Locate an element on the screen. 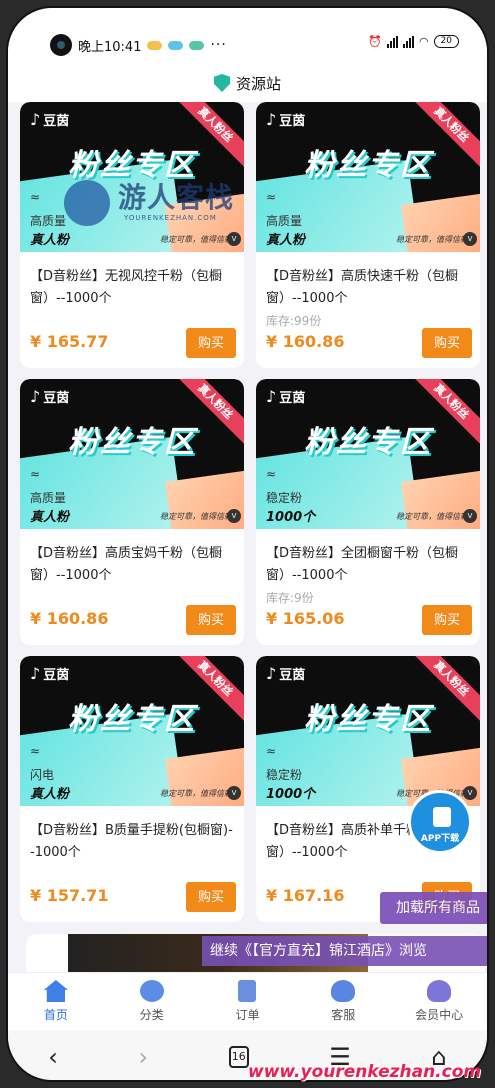  tab-category: 分类 is located at coordinates (152, 1001).